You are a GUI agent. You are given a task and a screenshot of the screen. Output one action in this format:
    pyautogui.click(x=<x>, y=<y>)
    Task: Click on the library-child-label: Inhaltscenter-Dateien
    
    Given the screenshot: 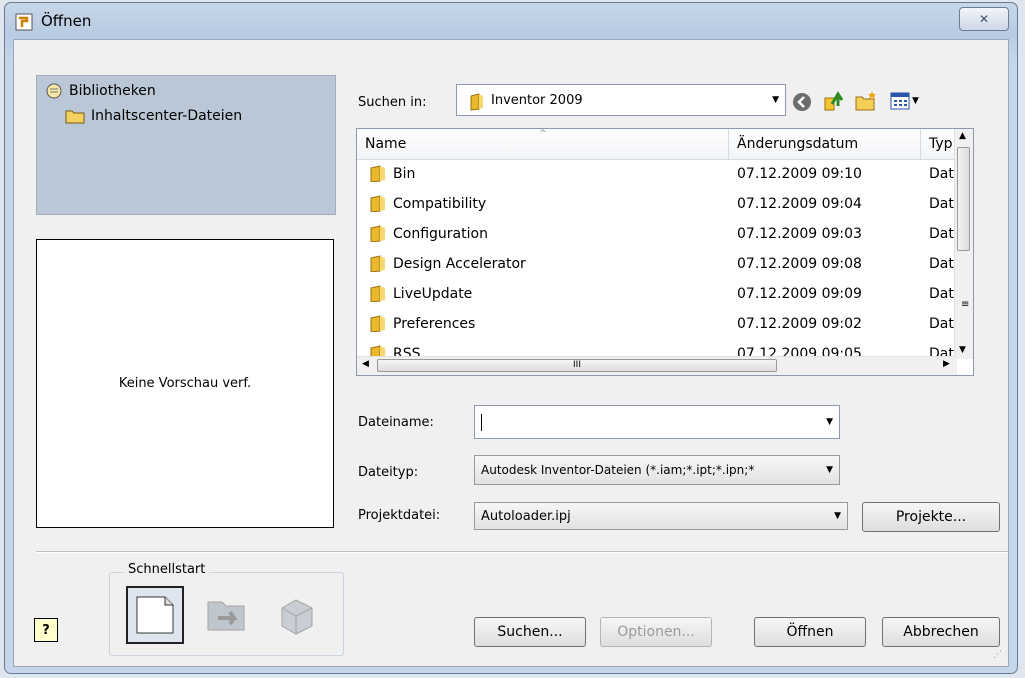 What is the action you would take?
    pyautogui.click(x=167, y=116)
    